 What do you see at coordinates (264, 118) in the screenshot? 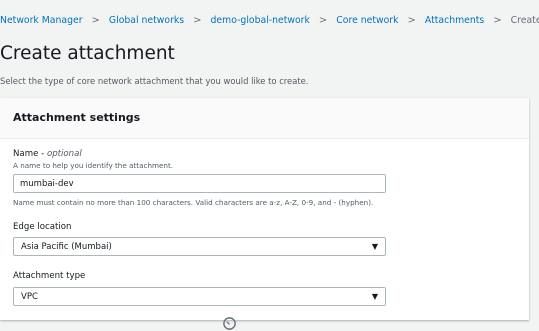
I see `panel-header: Attachment settings` at bounding box center [264, 118].